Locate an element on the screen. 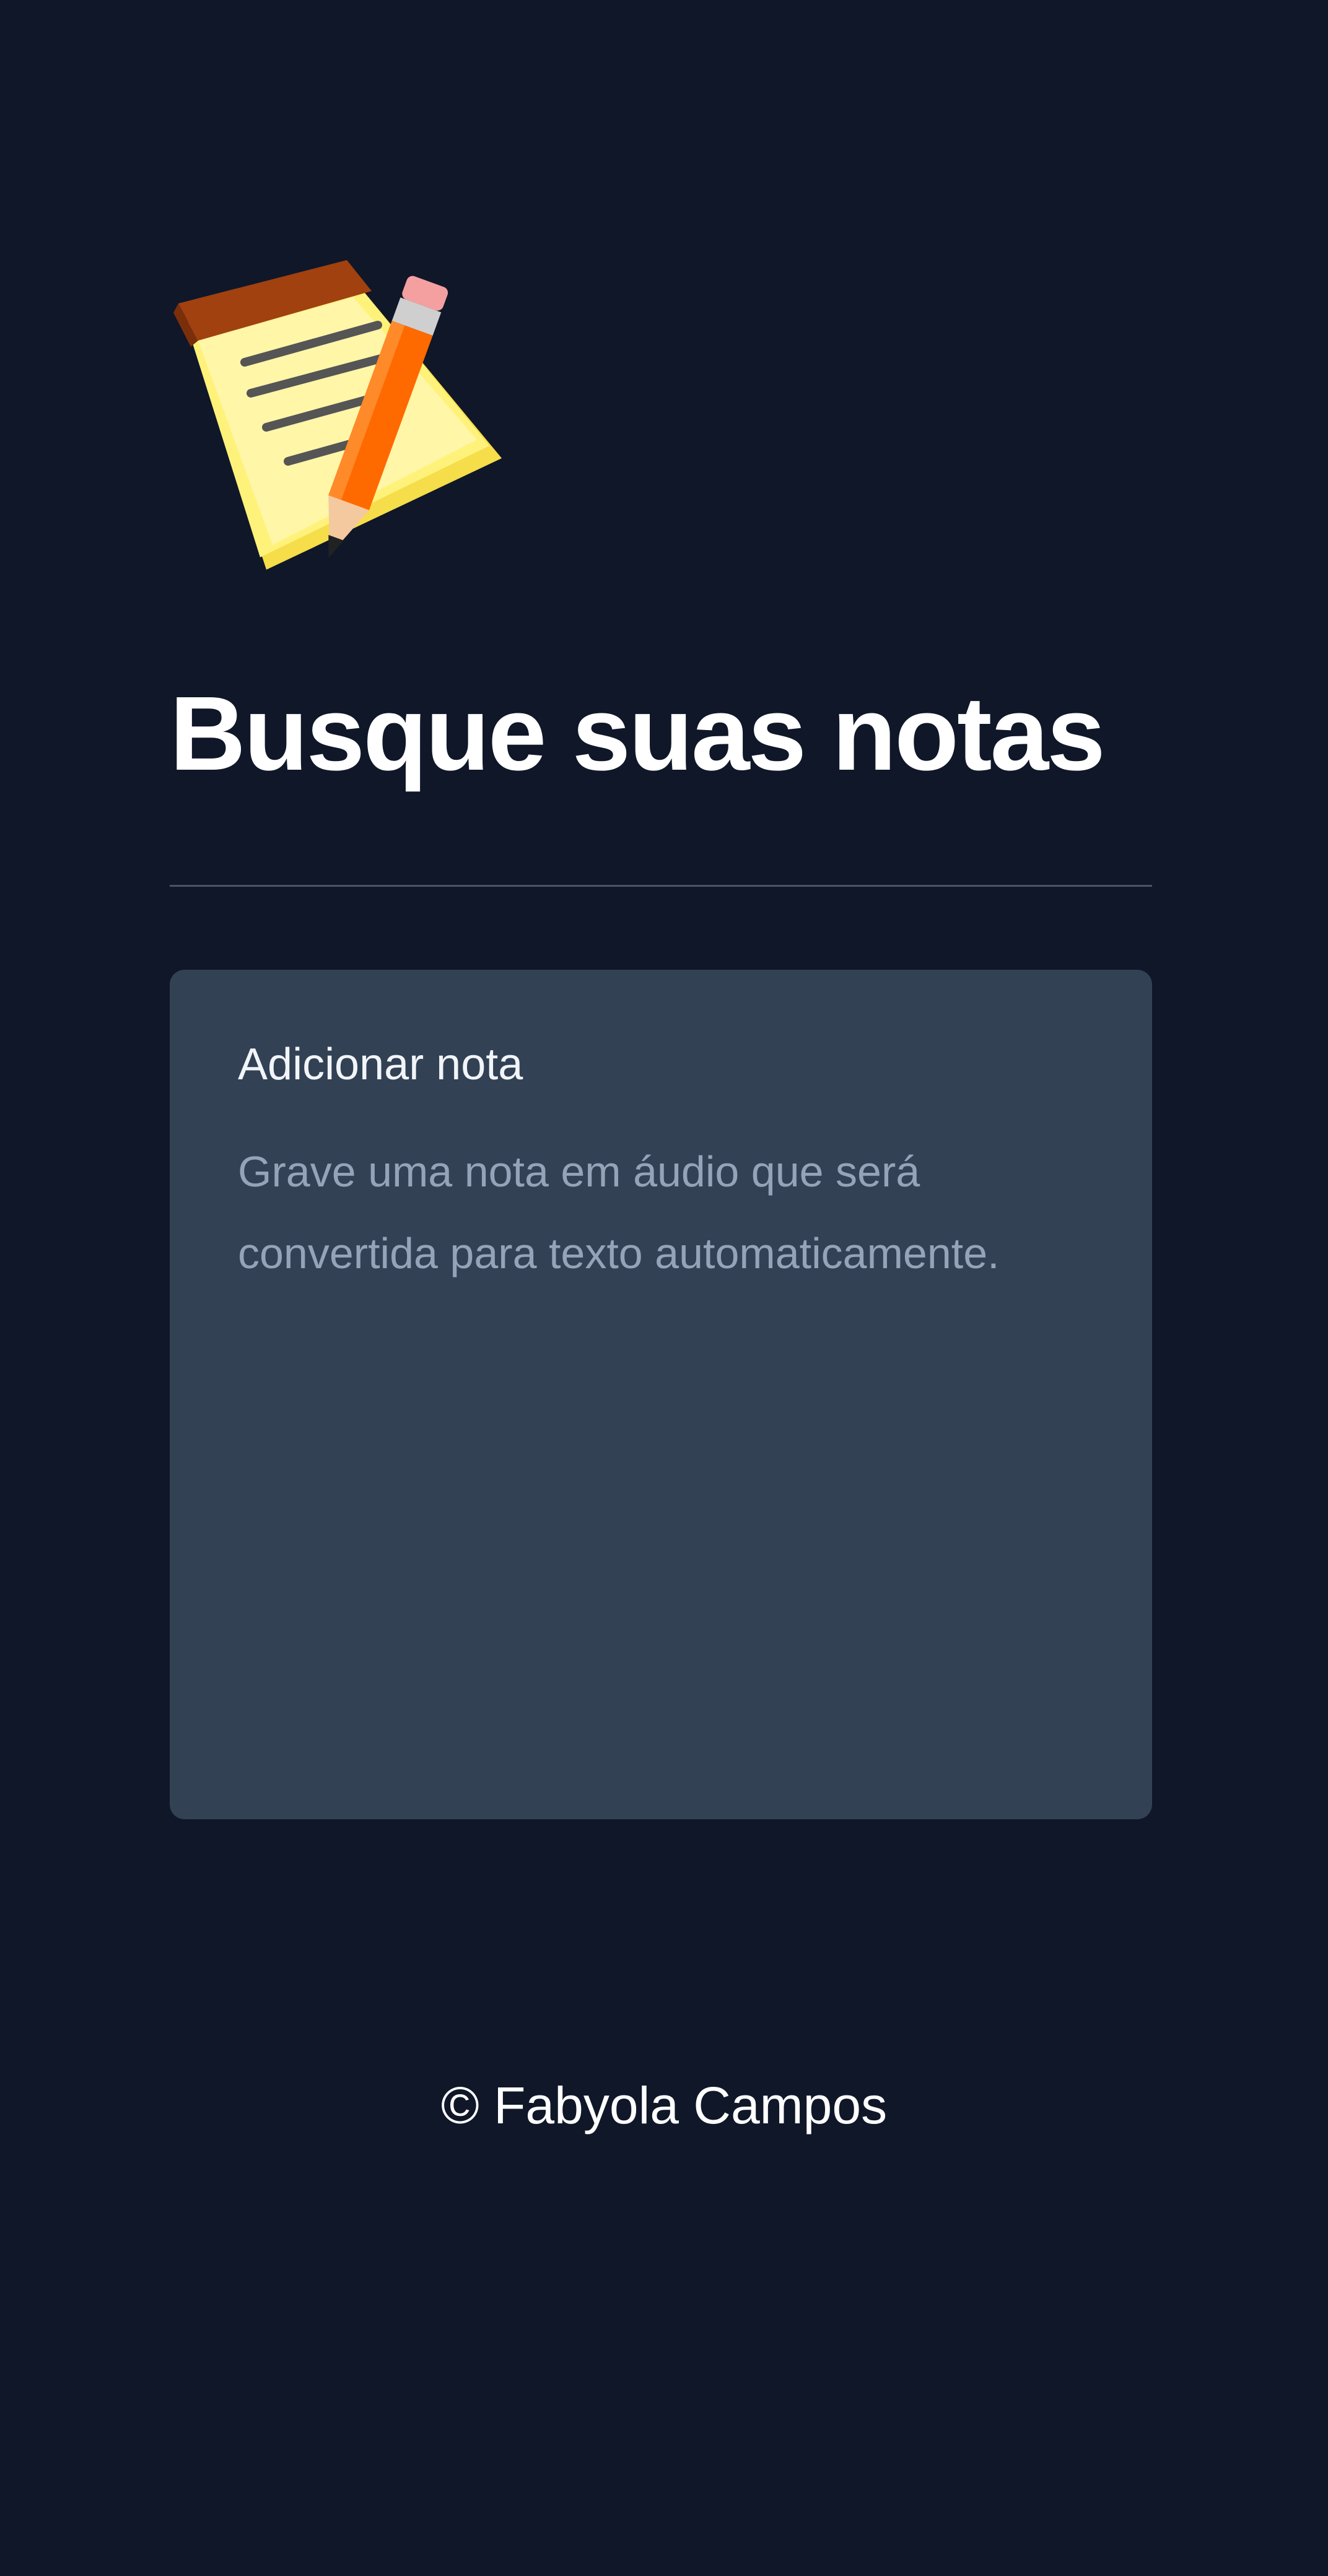 The image size is (1328, 2576). footer-copyright: © Fabyola Campos is located at coordinates (664, 2105).